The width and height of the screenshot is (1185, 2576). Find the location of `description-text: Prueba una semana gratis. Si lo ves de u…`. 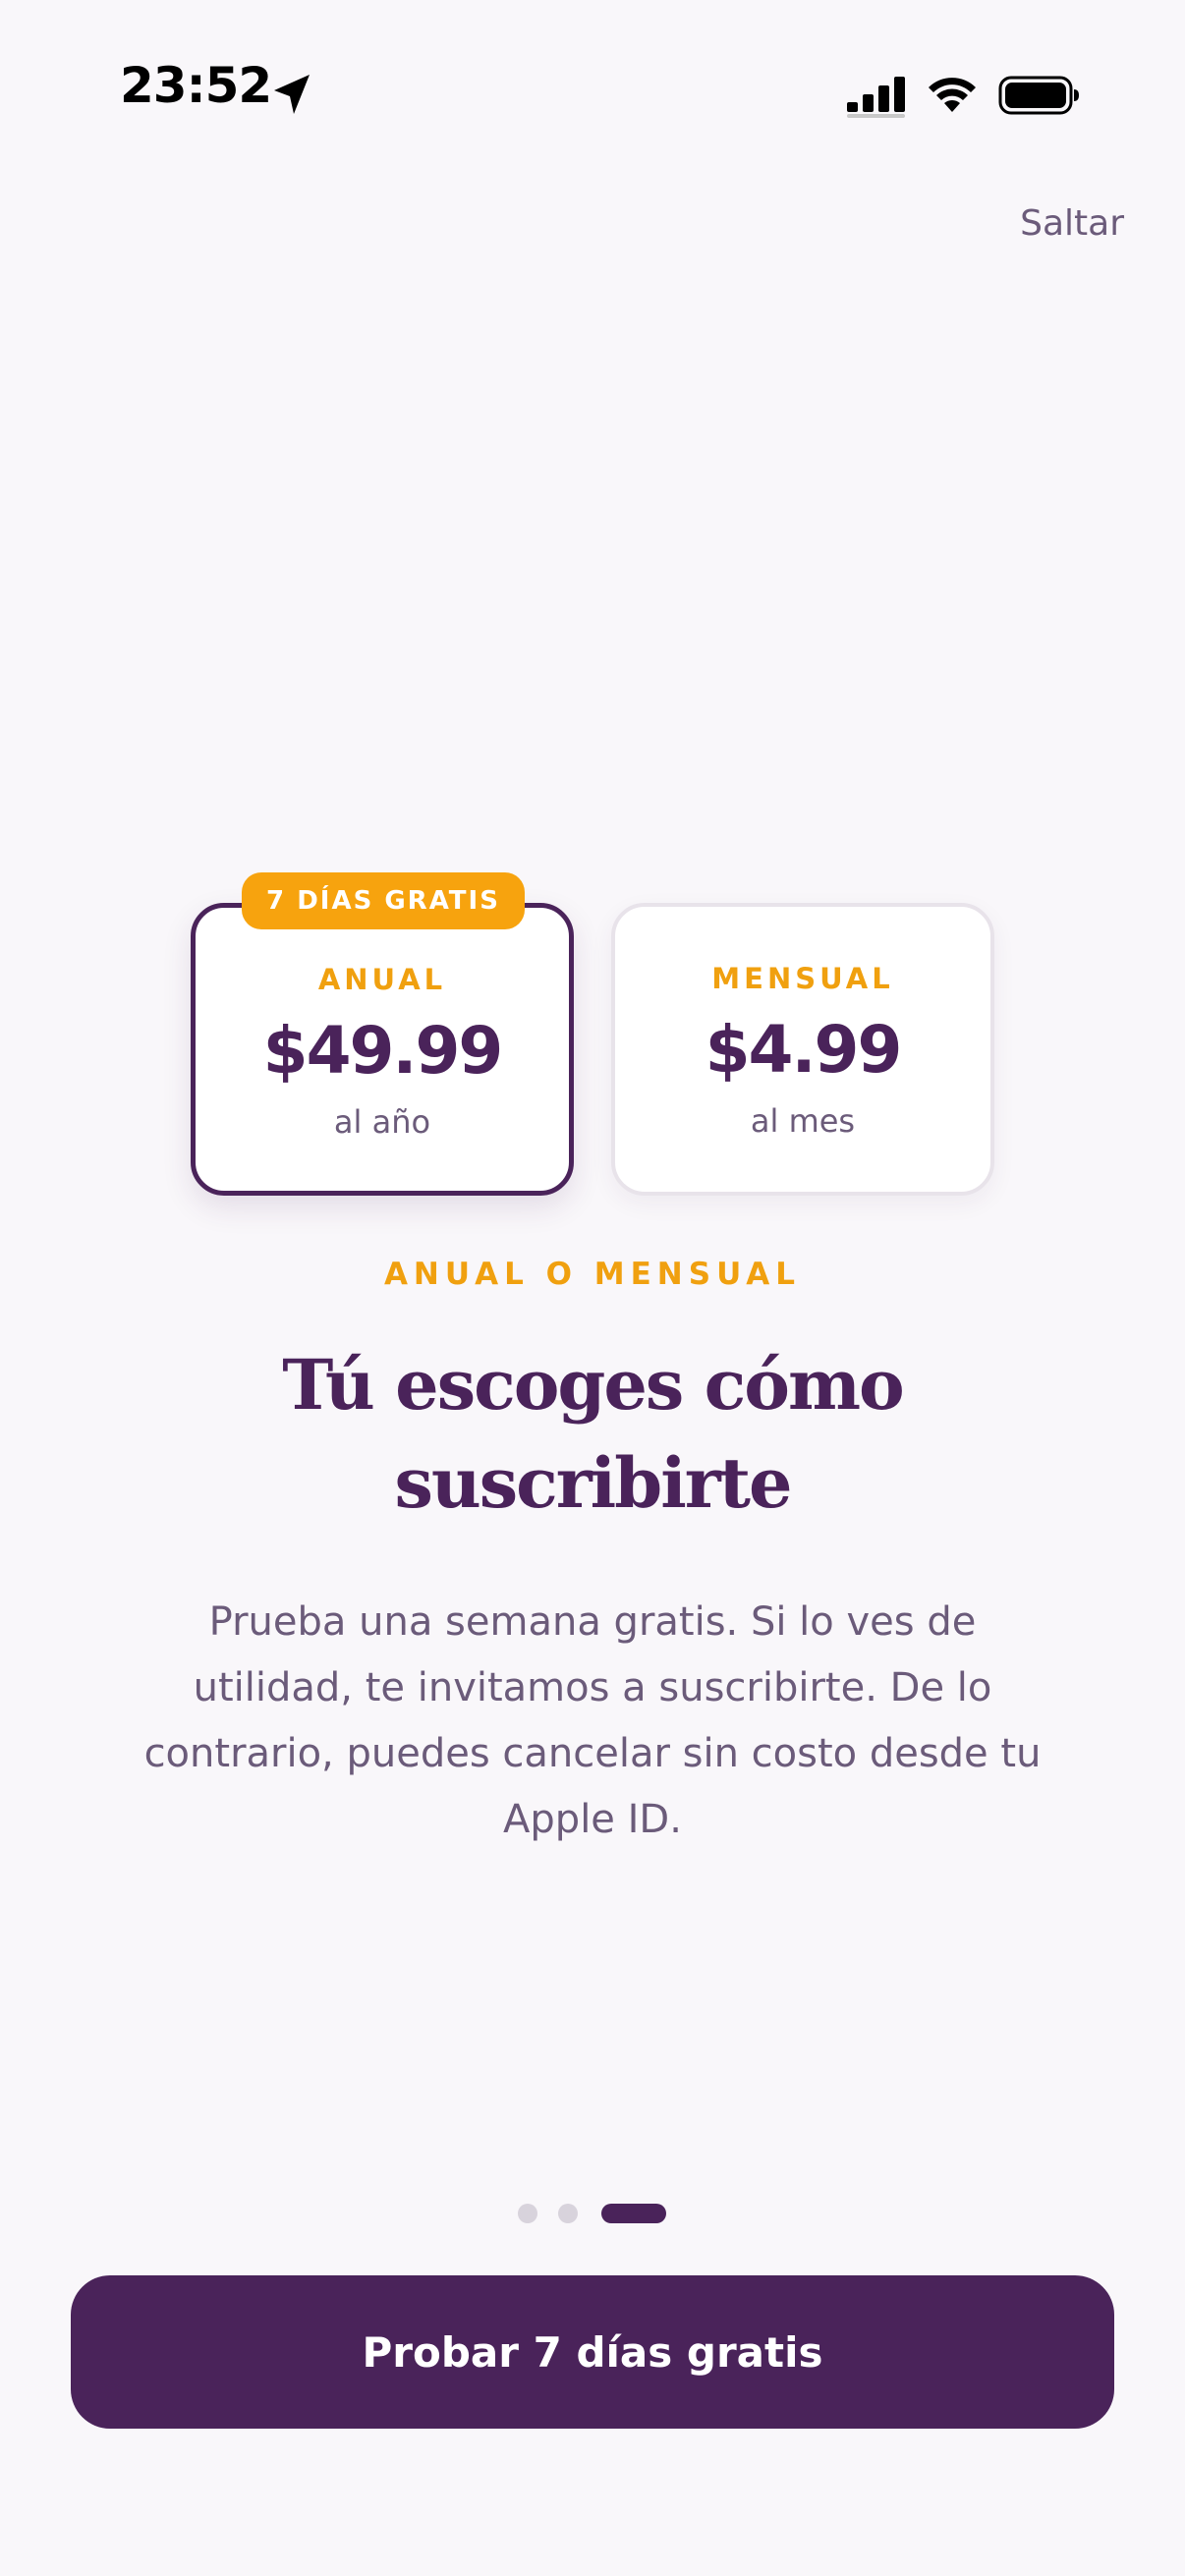

description-text: Prueba una semana gratis. Si lo ves de u… is located at coordinates (592, 1720).